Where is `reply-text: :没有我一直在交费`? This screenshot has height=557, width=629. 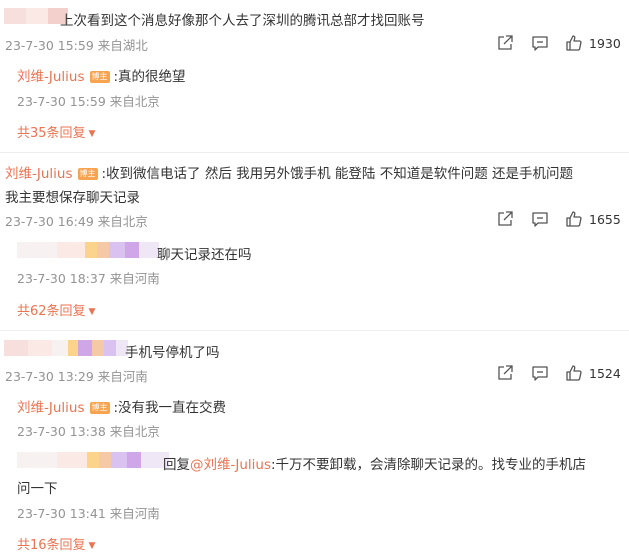
reply-text: :没有我一直在交费 is located at coordinates (170, 408).